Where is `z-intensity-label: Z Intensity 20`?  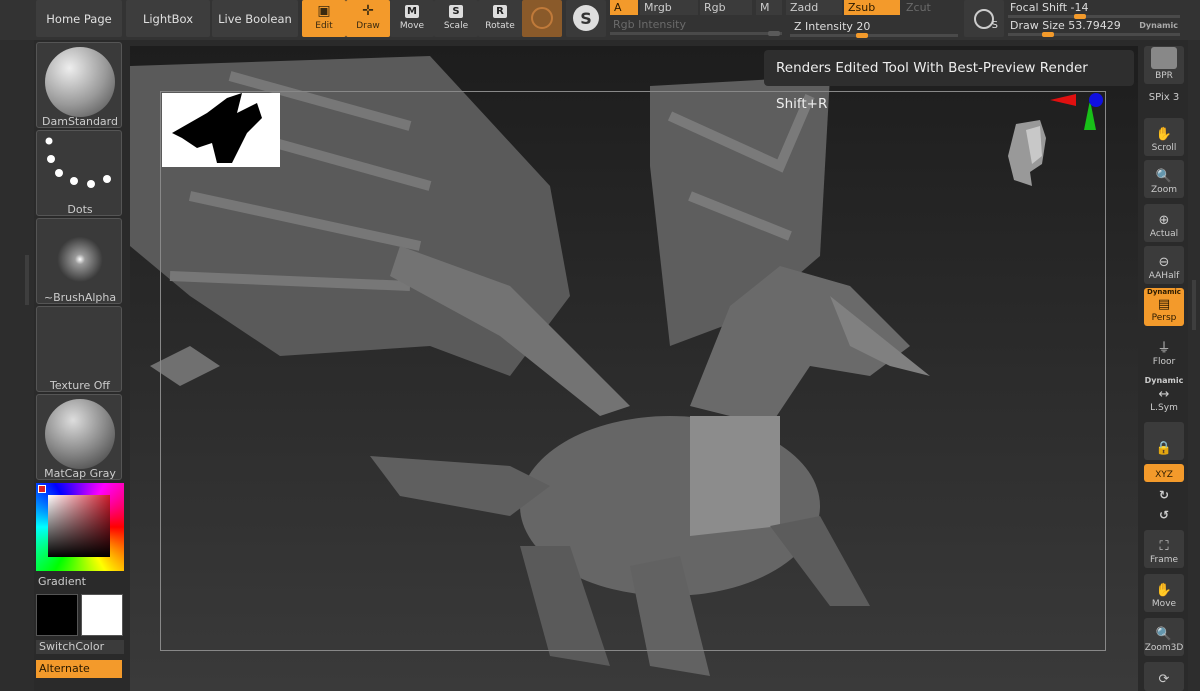 z-intensity-label: Z Intensity 20 is located at coordinates (832, 26).